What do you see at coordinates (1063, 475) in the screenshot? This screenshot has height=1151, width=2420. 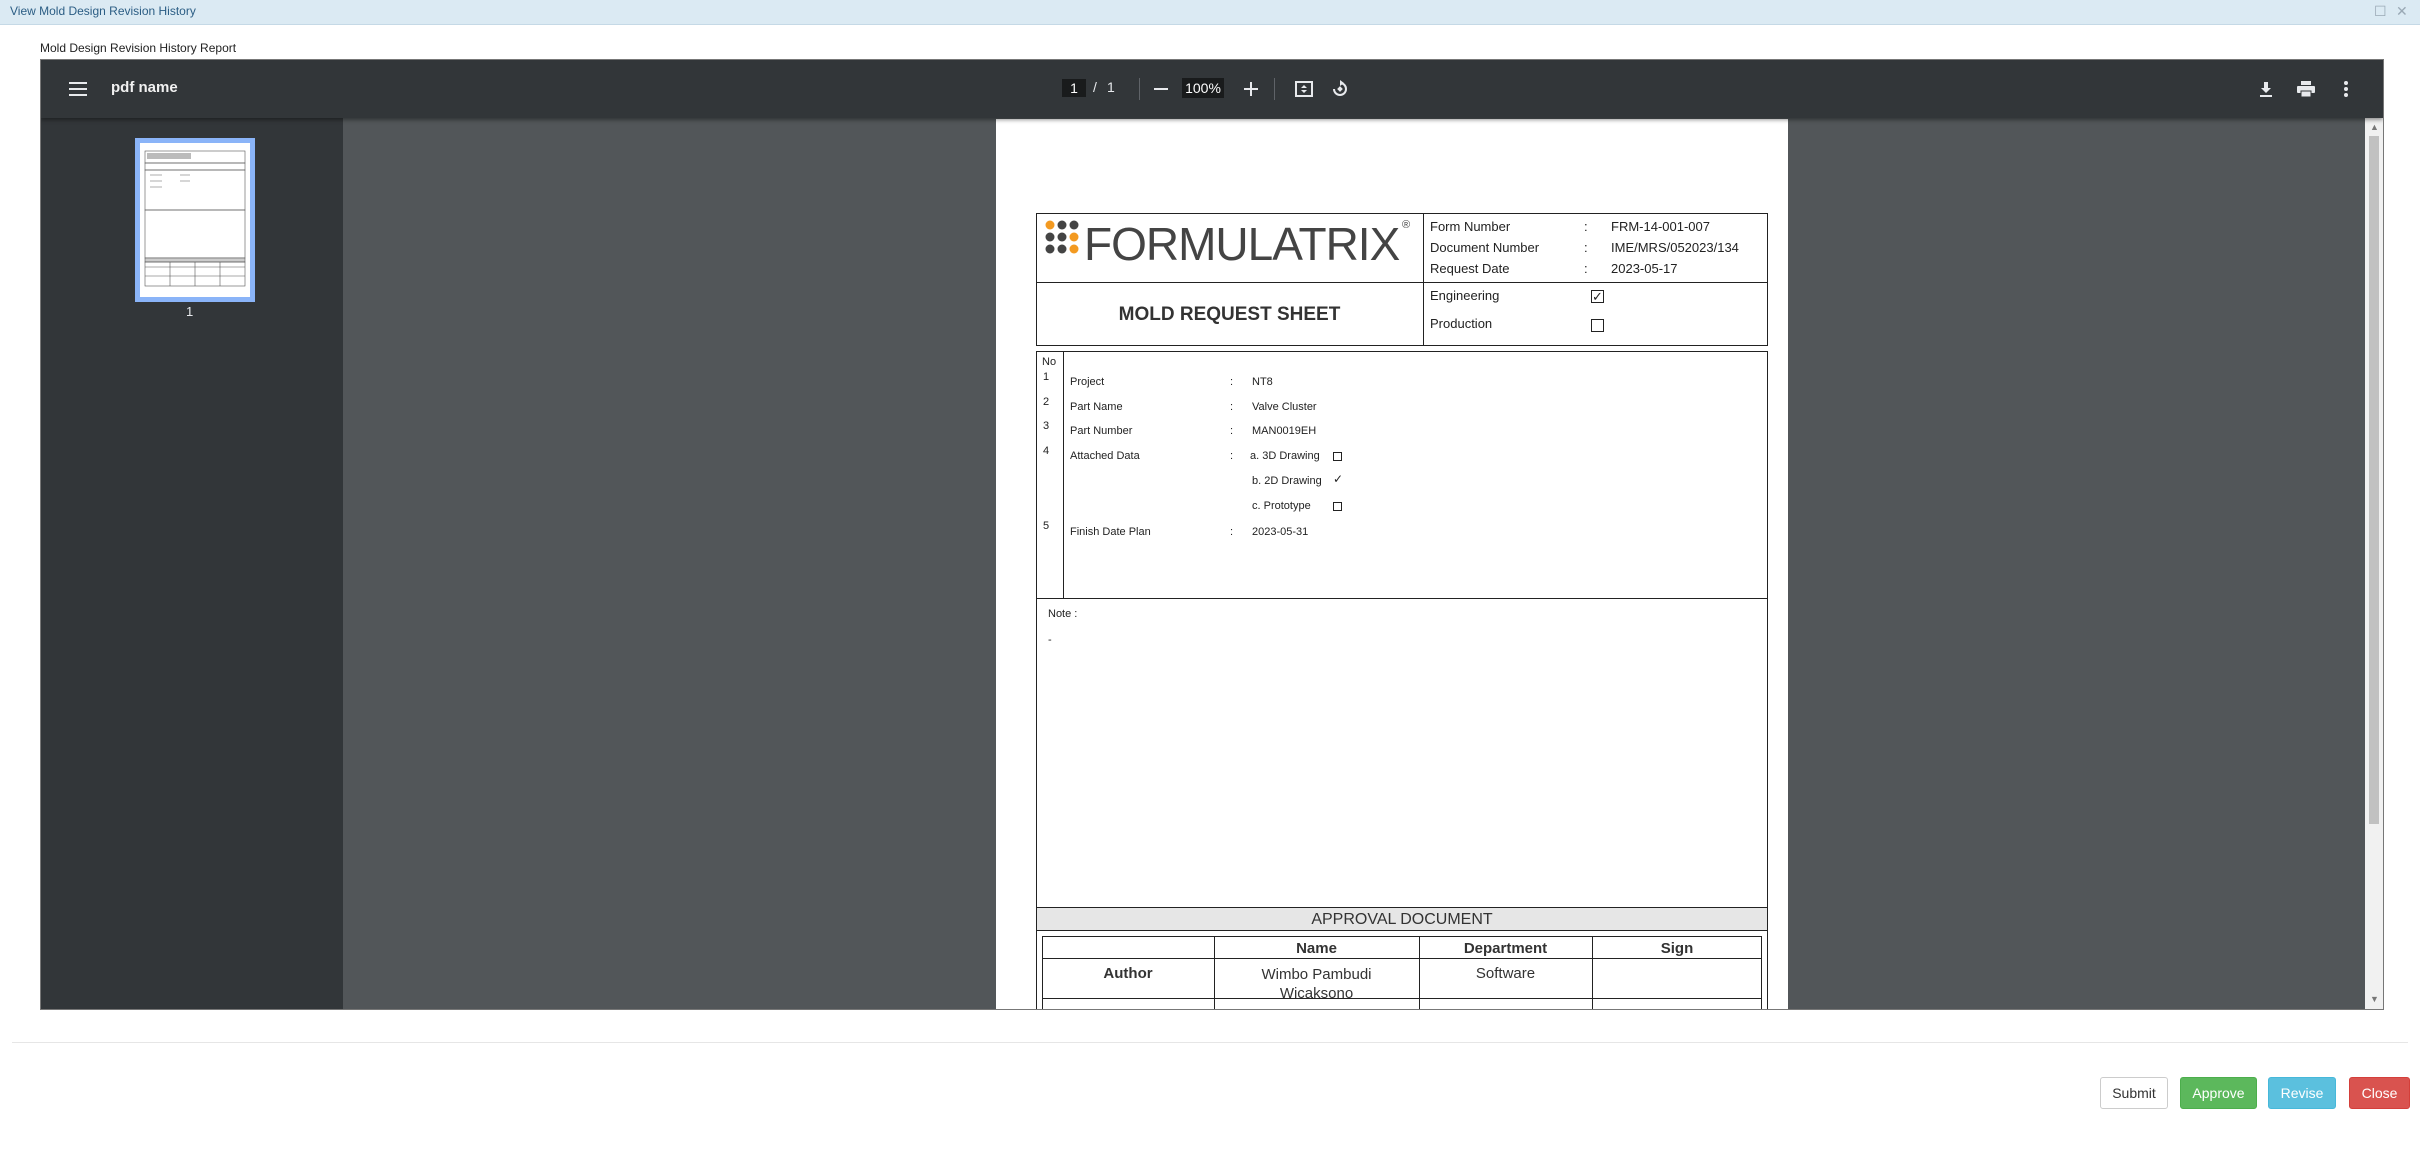 I see `no-column-divider` at bounding box center [1063, 475].